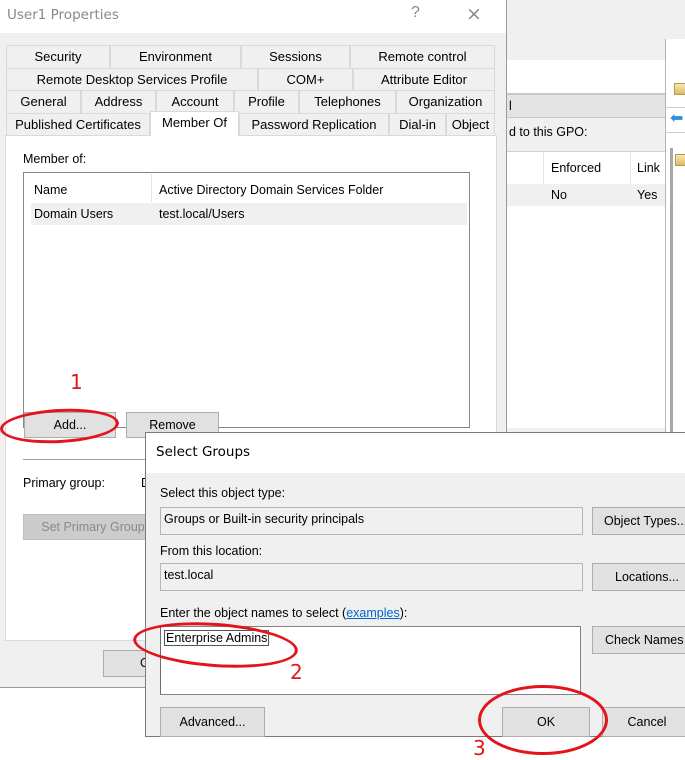 The image size is (685, 760). What do you see at coordinates (470, 124) in the screenshot?
I see `tab-object: Object` at bounding box center [470, 124].